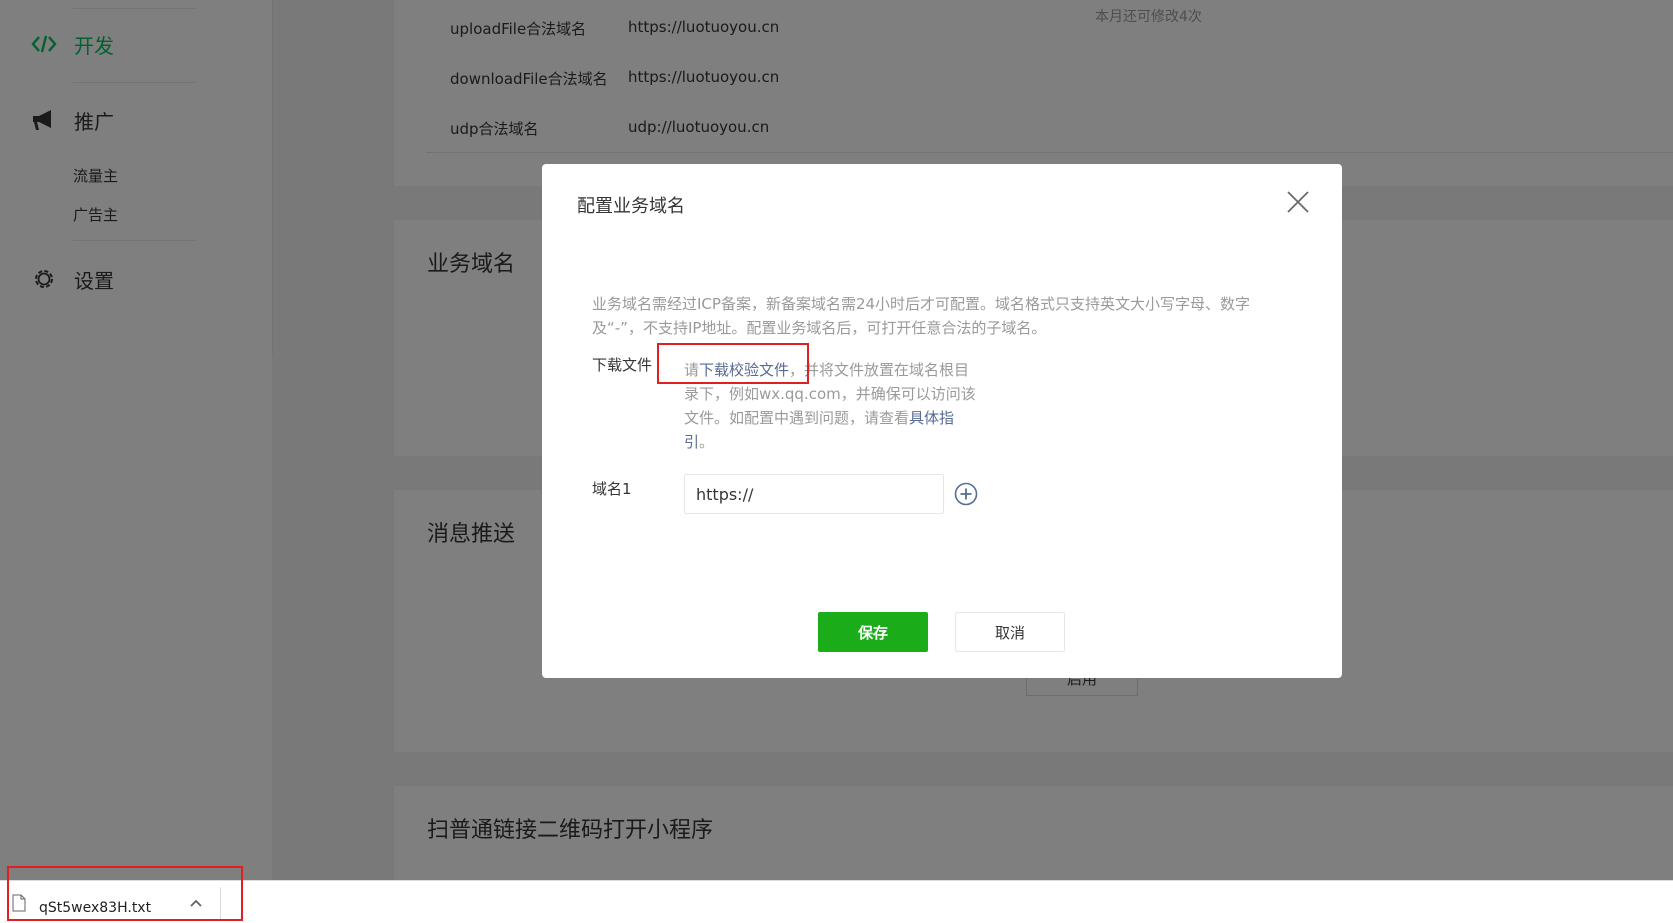 This screenshot has width=1673, height=923. I want to click on download-suffix: 。, so click(707, 442).